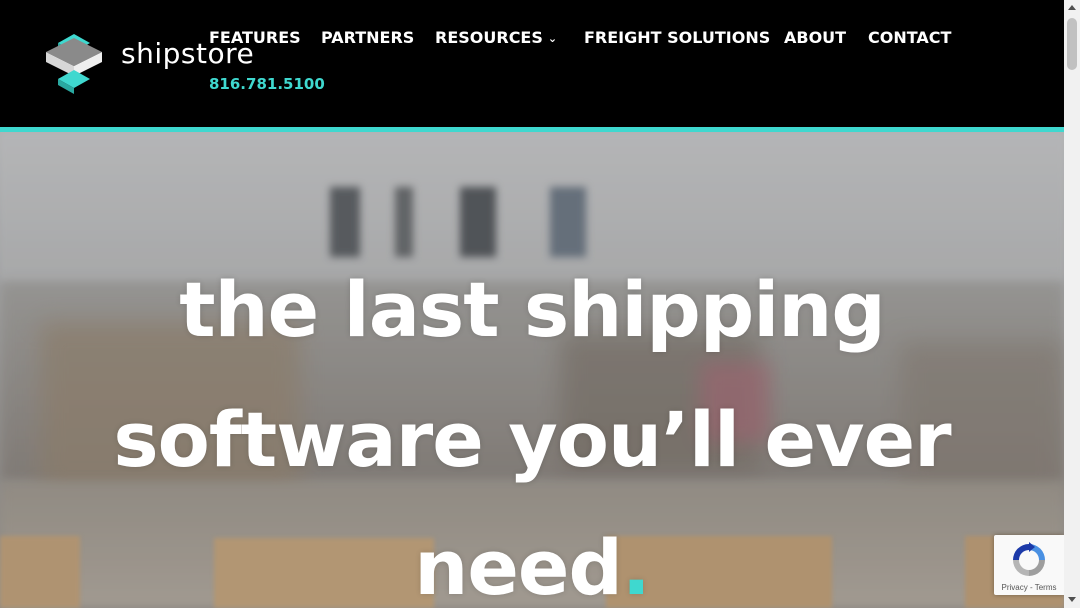 The image size is (1080, 608). Describe the element at coordinates (1029, 587) in the screenshot. I see `recaptcha-links: Privacy - Terms` at that location.